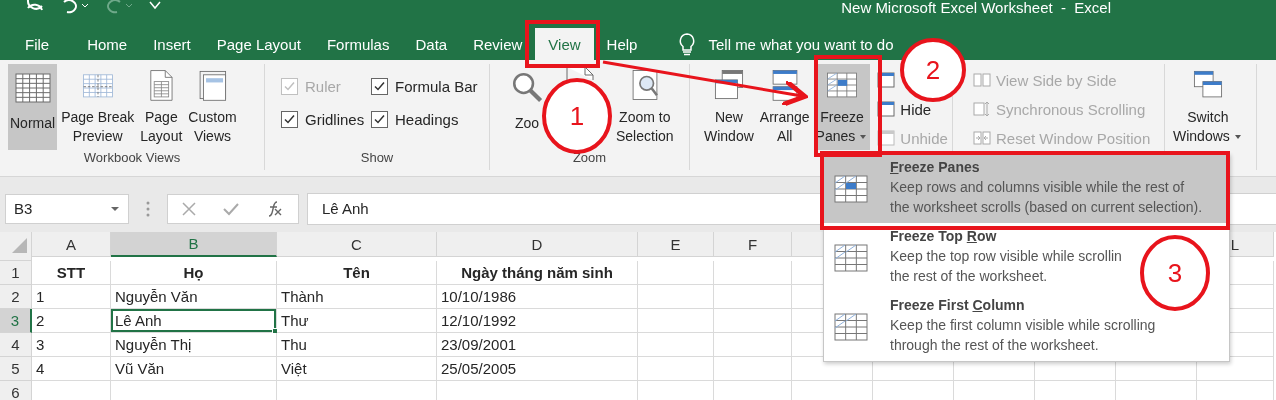 This screenshot has width=1276, height=400. Describe the element at coordinates (67, 208) in the screenshot. I see `name-box: B3` at that location.